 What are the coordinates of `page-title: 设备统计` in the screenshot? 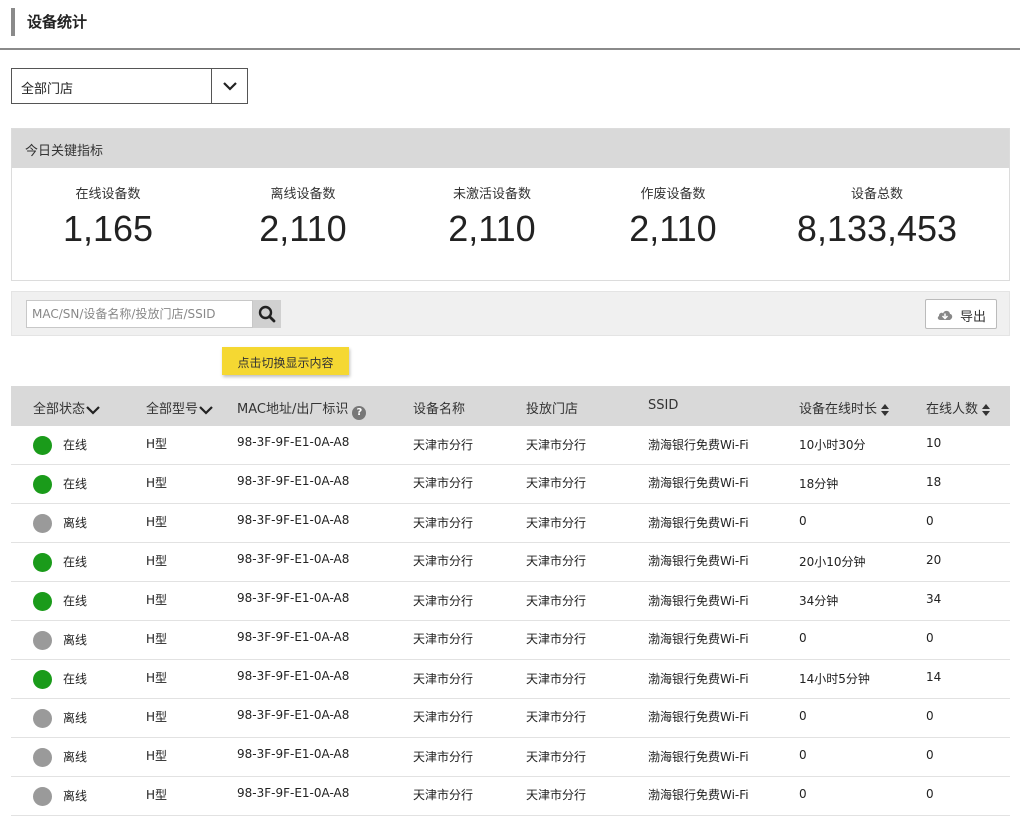 It's located at (57, 22).